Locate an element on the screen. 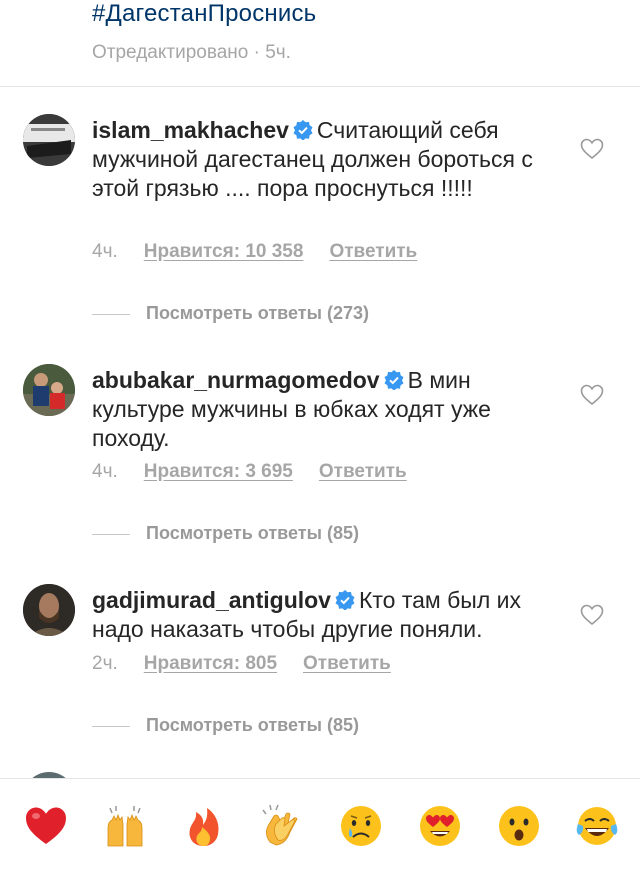 The width and height of the screenshot is (640, 871). comment-actions: 4ч. Нравится: 10 358 Ответить is located at coordinates (254, 252).